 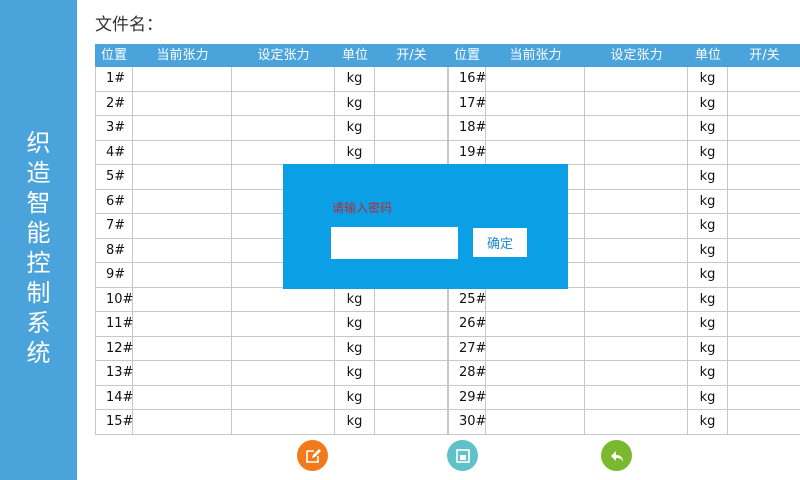 What do you see at coordinates (500, 242) in the screenshot?
I see `confirm-button: 确定` at bounding box center [500, 242].